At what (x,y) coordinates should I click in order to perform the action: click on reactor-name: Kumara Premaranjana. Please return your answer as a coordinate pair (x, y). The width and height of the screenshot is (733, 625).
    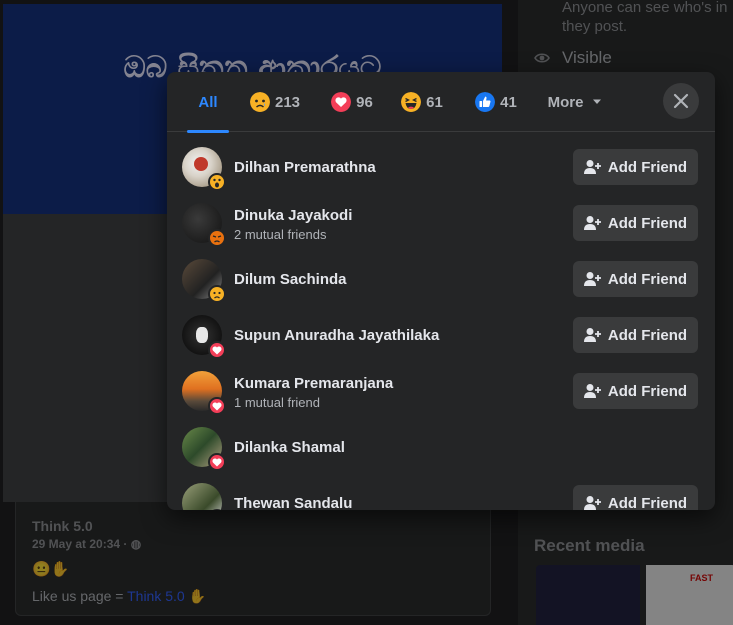
    Looking at the image, I should click on (313, 383).